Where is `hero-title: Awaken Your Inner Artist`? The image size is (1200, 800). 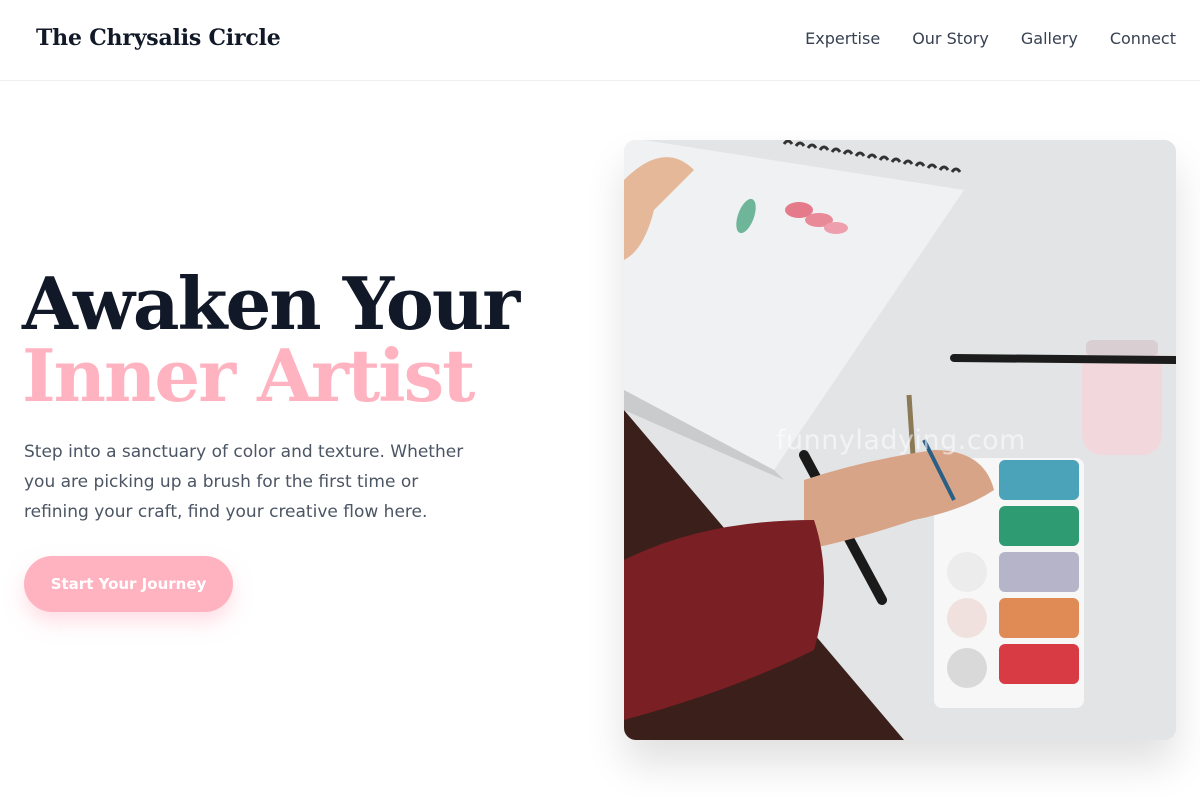
hero-title: Awaken Your Inner Artist is located at coordinates (271, 339).